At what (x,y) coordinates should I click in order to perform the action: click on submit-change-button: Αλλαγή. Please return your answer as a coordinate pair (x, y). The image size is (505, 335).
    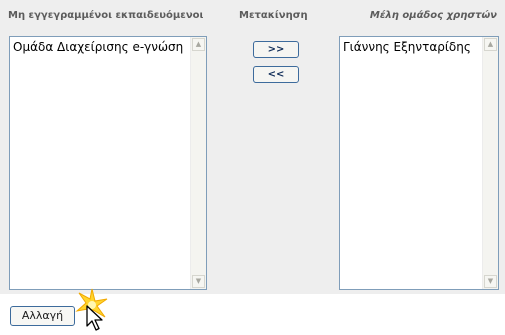
    Looking at the image, I should click on (42, 316).